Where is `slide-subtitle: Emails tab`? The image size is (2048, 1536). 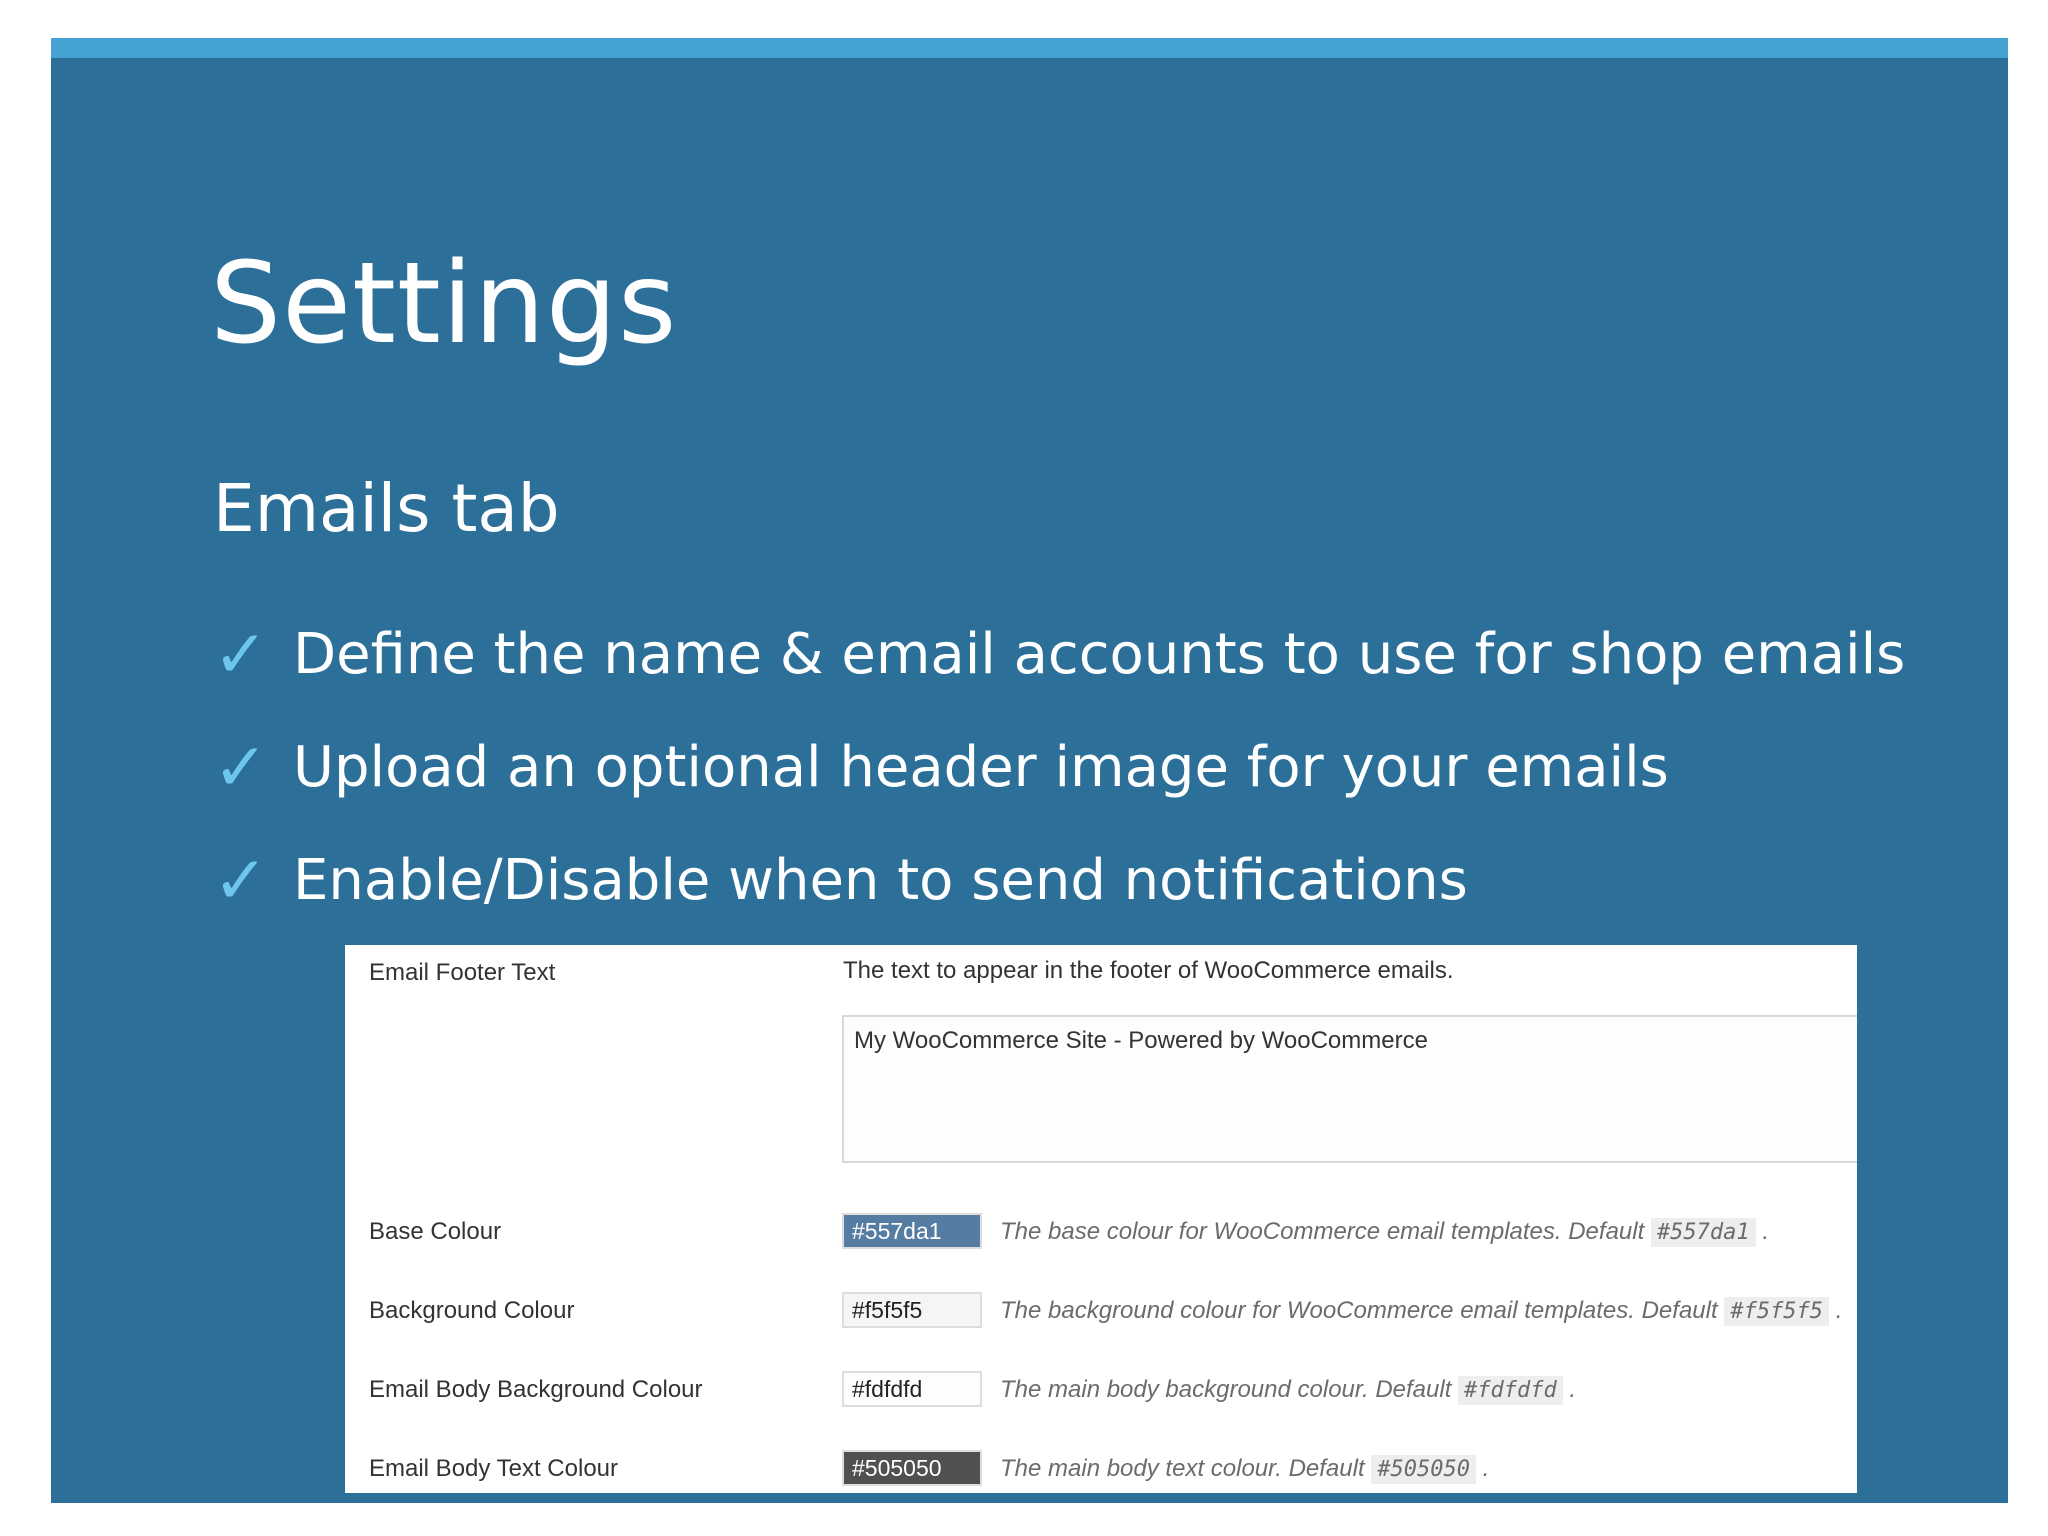 slide-subtitle: Emails tab is located at coordinates (386, 508).